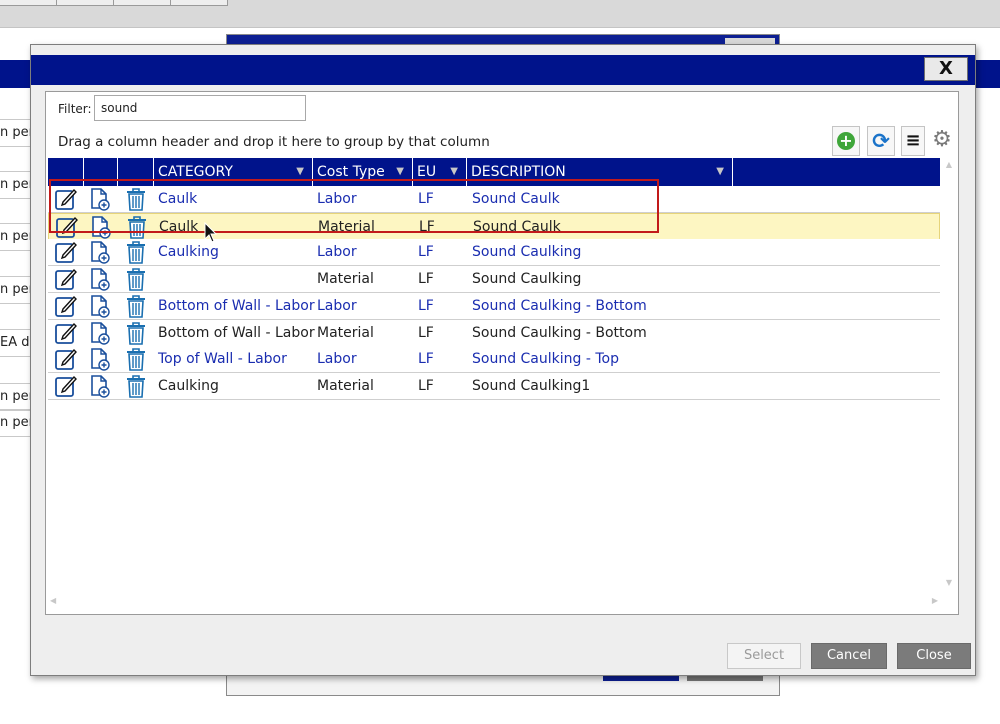 The image size is (1000, 724). What do you see at coordinates (494, 226) in the screenshot?
I see `table-row: Caulk Material LF Sound Caulk` at bounding box center [494, 226].